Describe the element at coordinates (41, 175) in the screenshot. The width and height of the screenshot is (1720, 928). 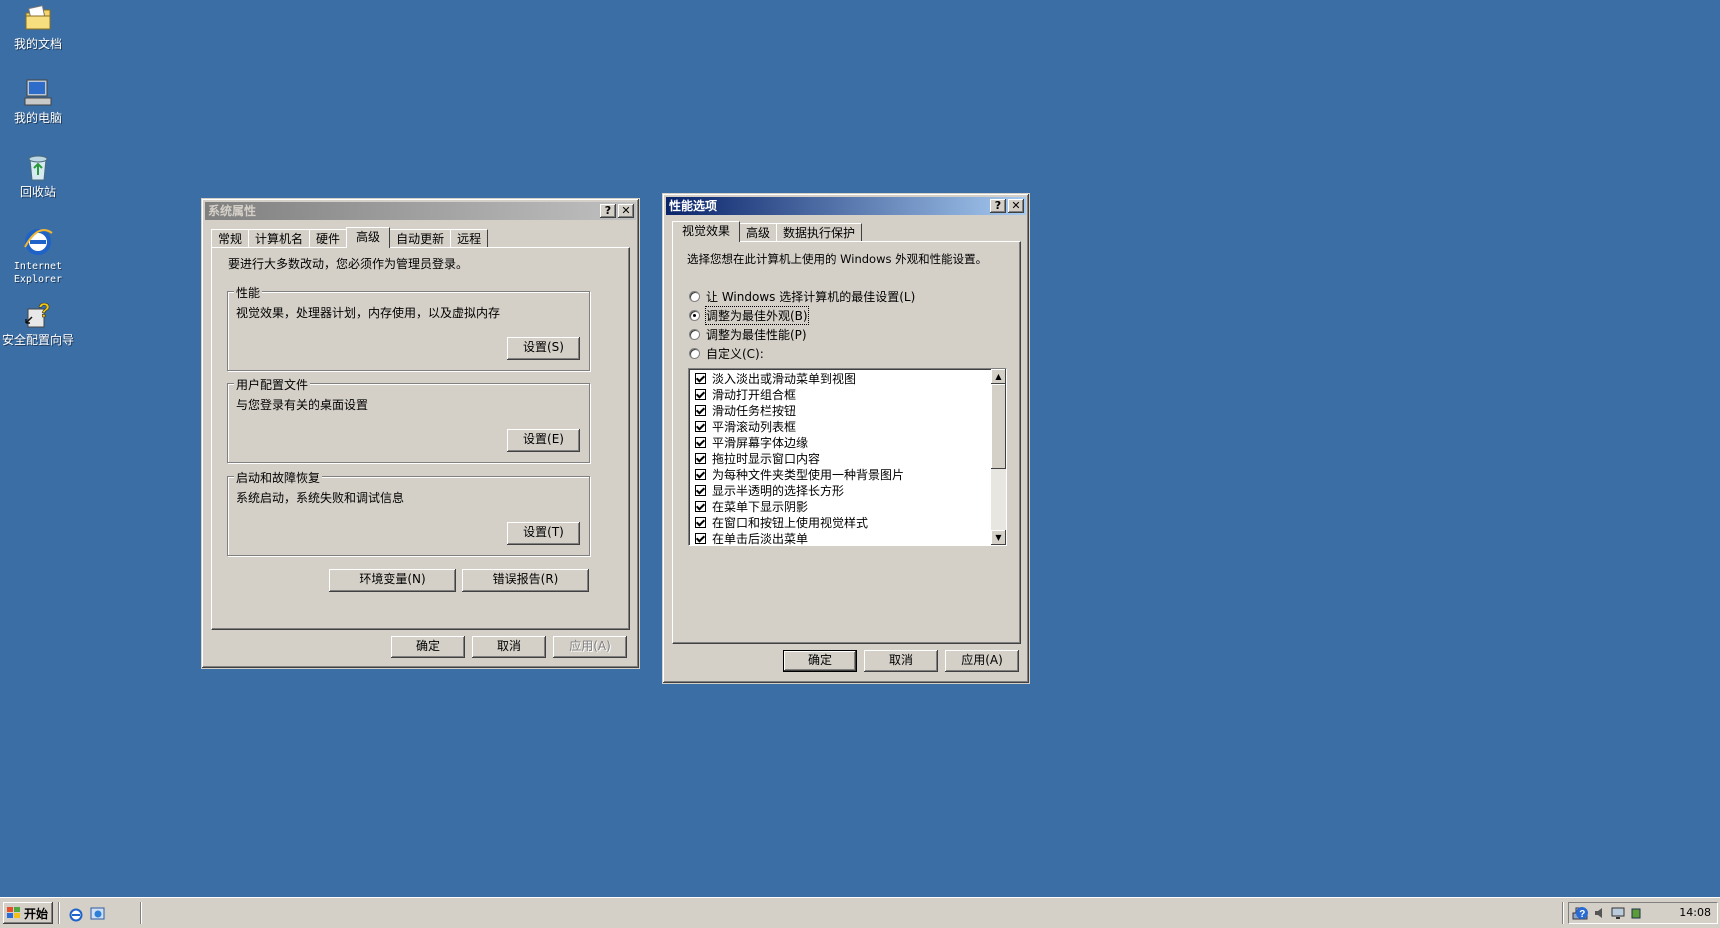
I see `desktop-icon-recycle-bin: 回收站` at that location.